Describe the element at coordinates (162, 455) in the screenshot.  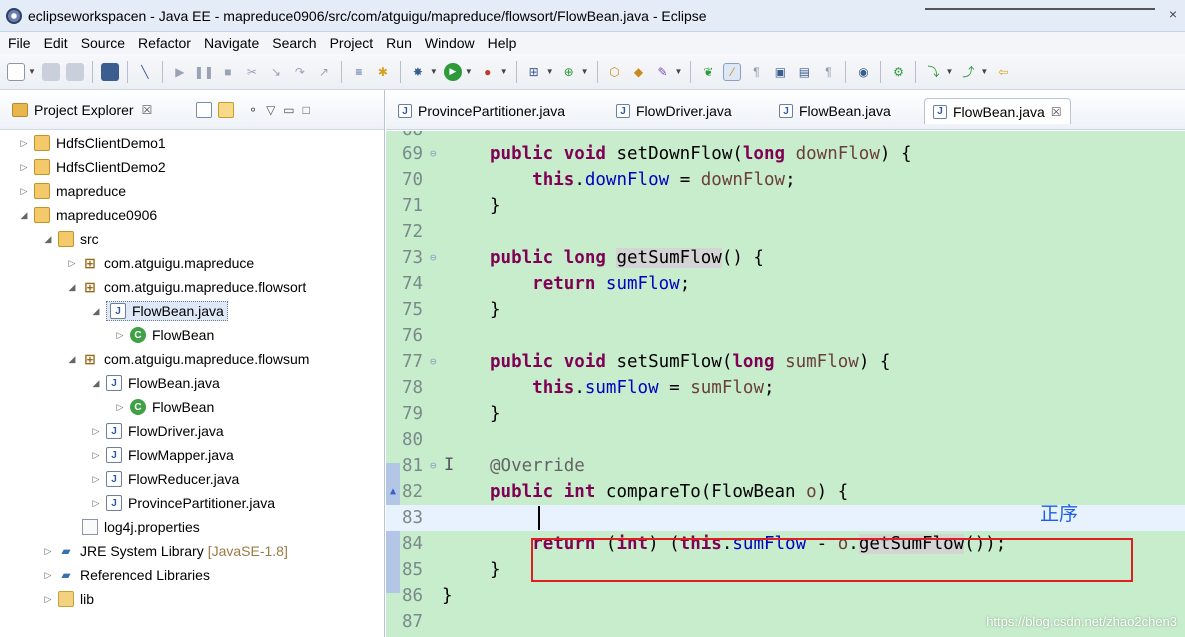
I see `tree-item-flowmapper-java: ▷ J FlowMapper.java` at that location.